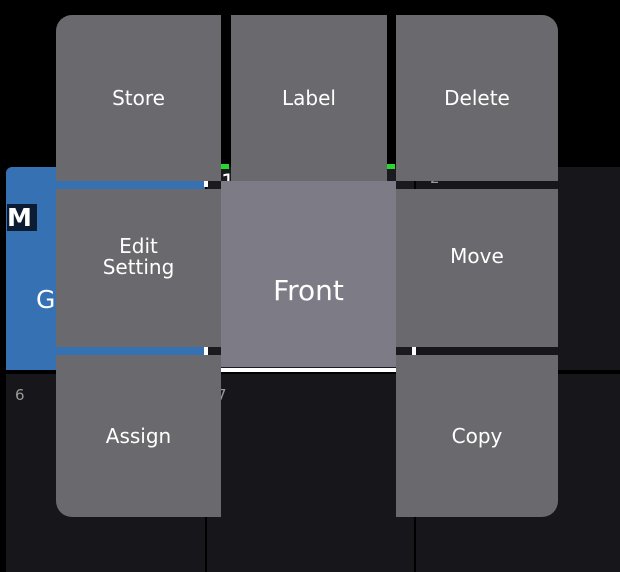 Image resolution: width=620 pixels, height=572 pixels. Describe the element at coordinates (308, 274) in the screenshot. I see `front-button: Front` at that location.